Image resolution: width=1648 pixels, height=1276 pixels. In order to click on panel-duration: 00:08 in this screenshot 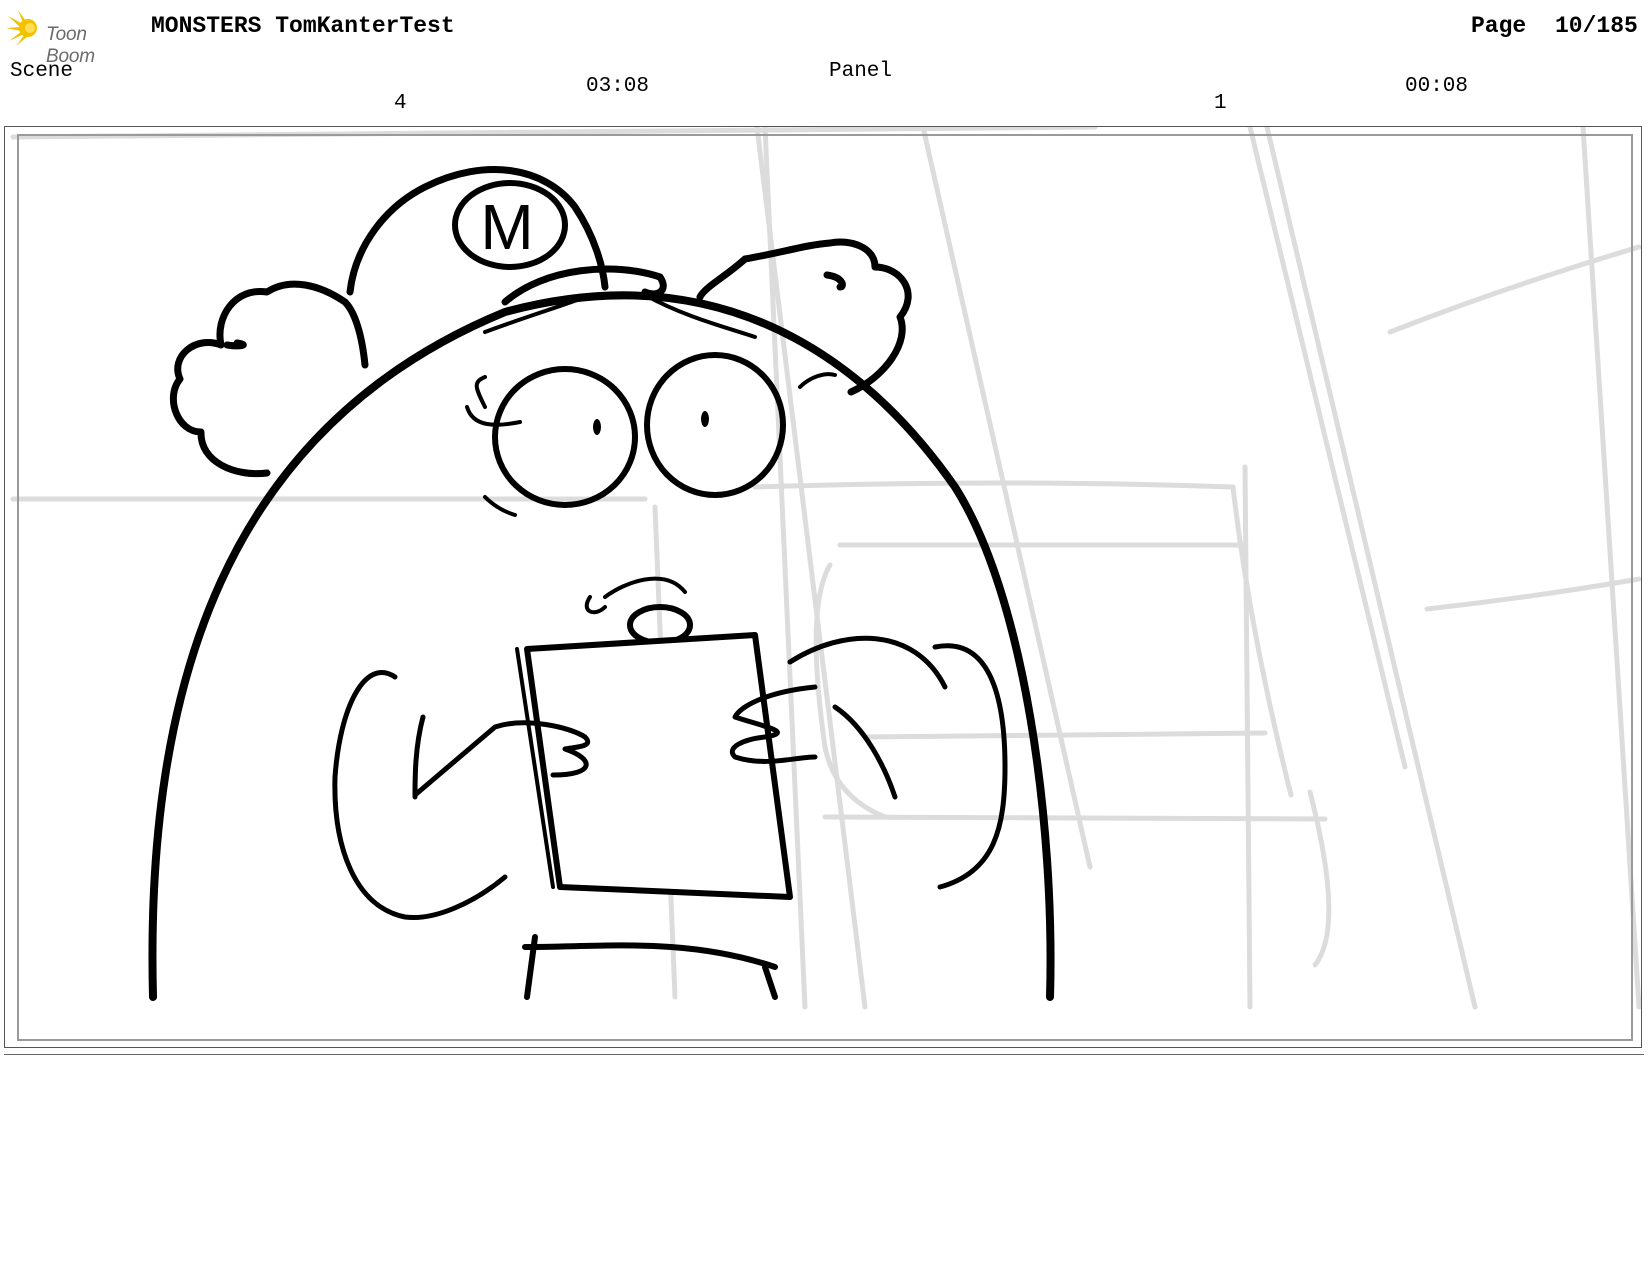, I will do `click(1437, 86)`.